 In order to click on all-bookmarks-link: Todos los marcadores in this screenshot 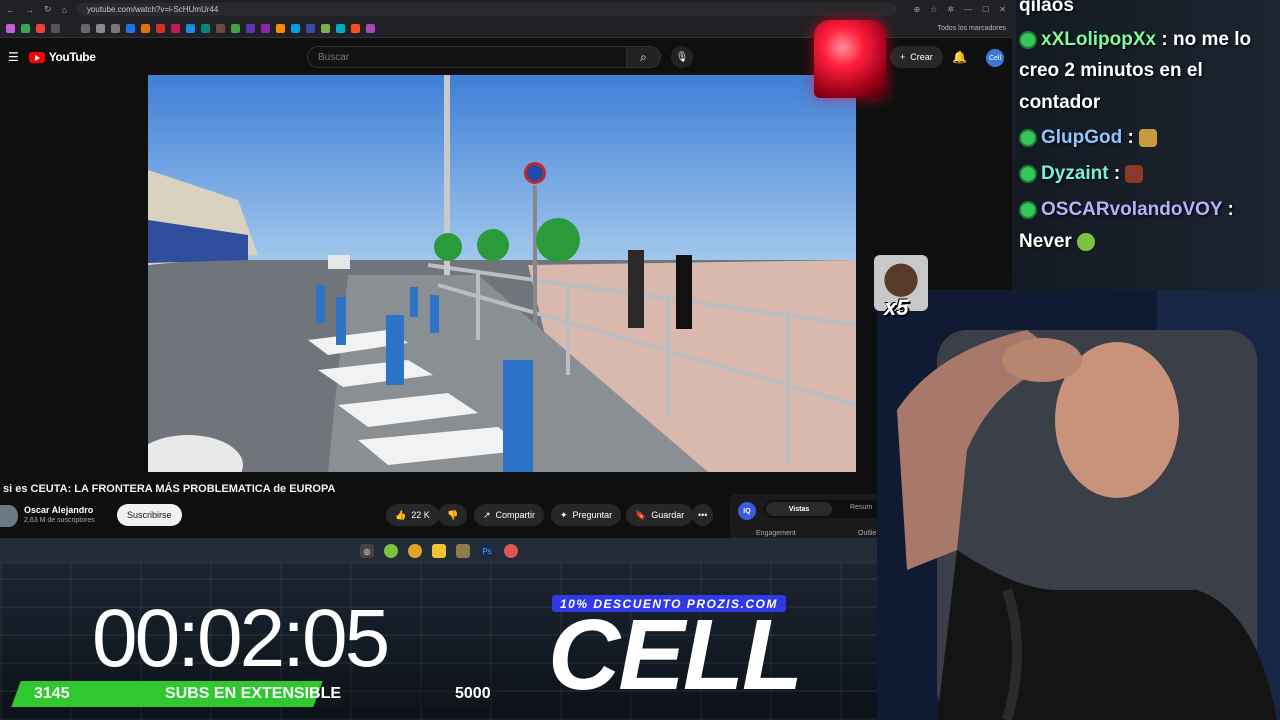, I will do `click(972, 28)`.